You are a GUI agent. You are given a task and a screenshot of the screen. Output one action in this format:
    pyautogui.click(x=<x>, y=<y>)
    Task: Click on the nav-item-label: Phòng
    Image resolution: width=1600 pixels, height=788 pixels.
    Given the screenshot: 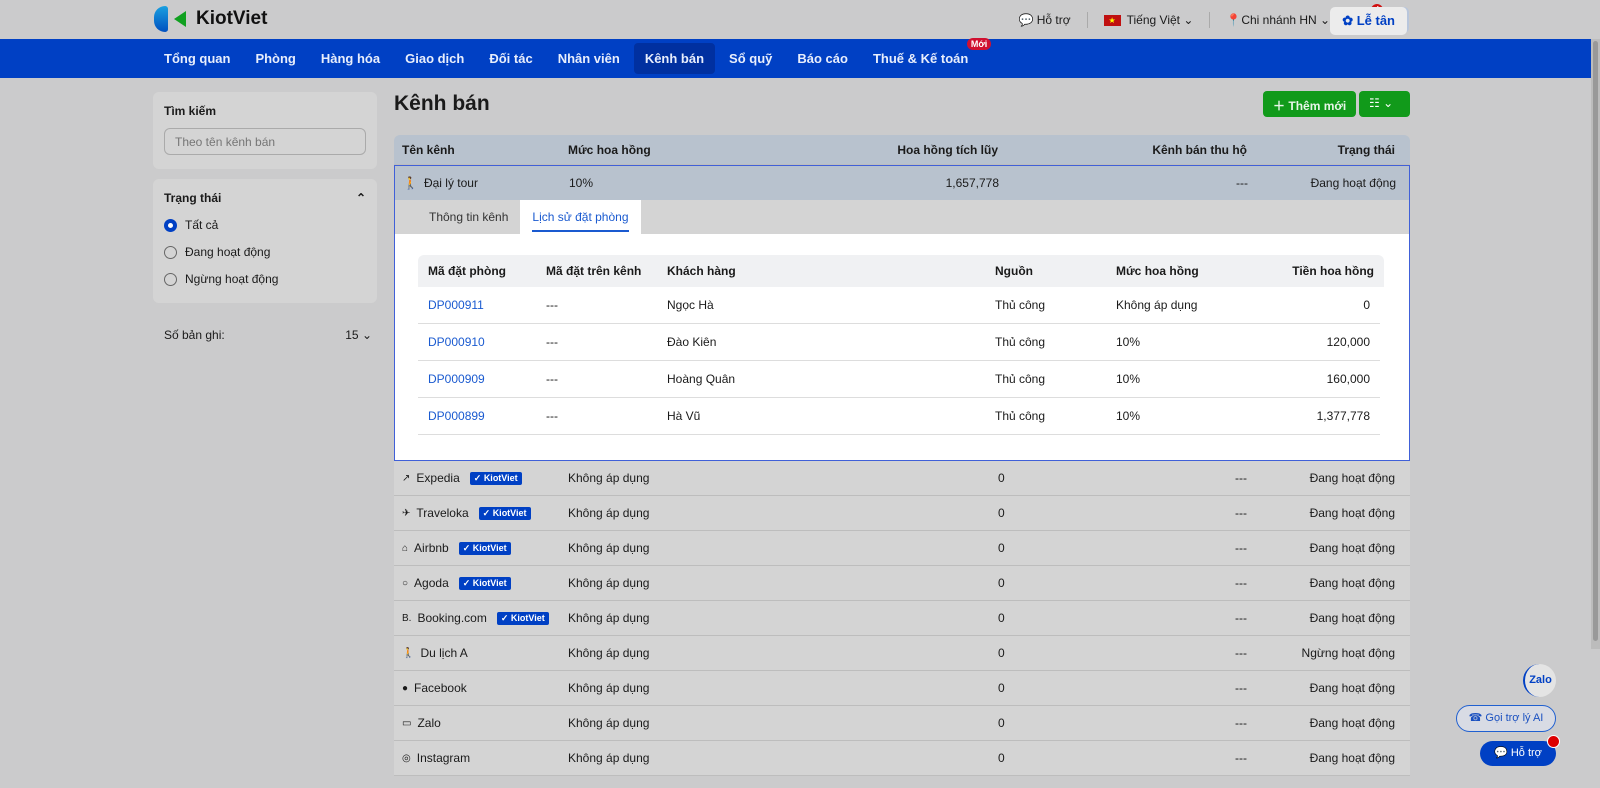 What is the action you would take?
    pyautogui.click(x=275, y=58)
    